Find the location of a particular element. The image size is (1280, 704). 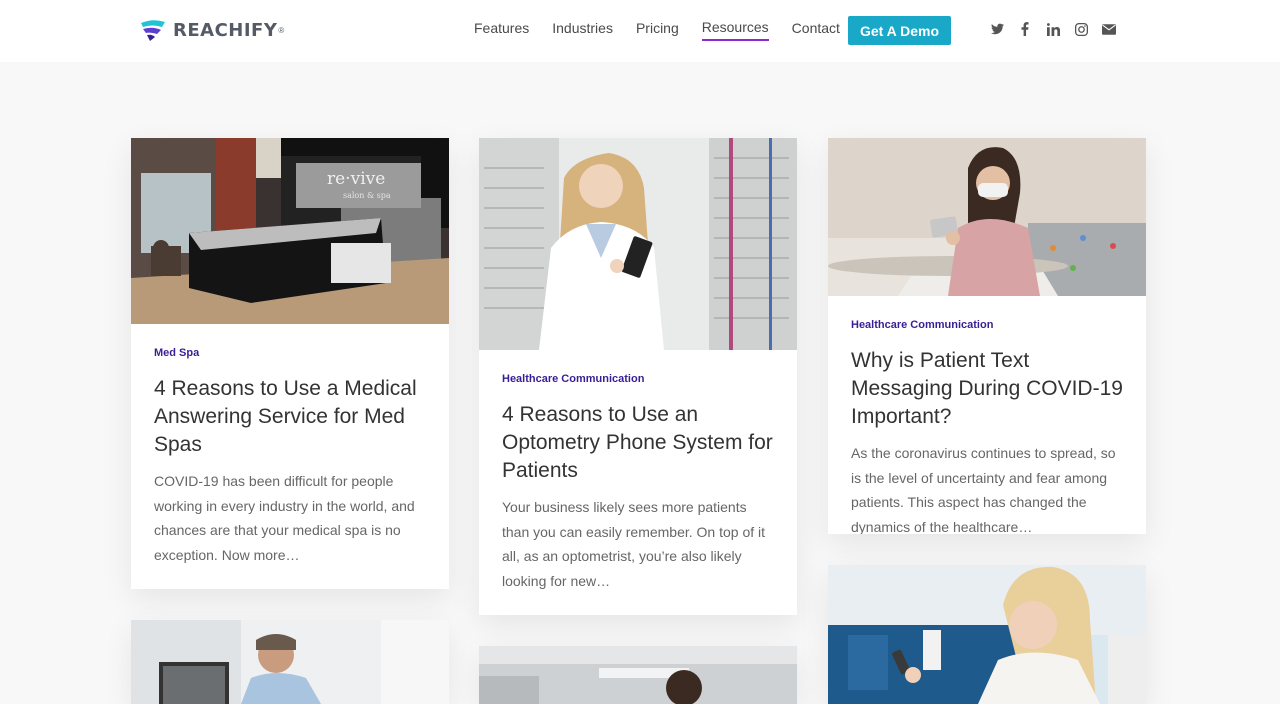

logo-icon is located at coordinates (153, 30).